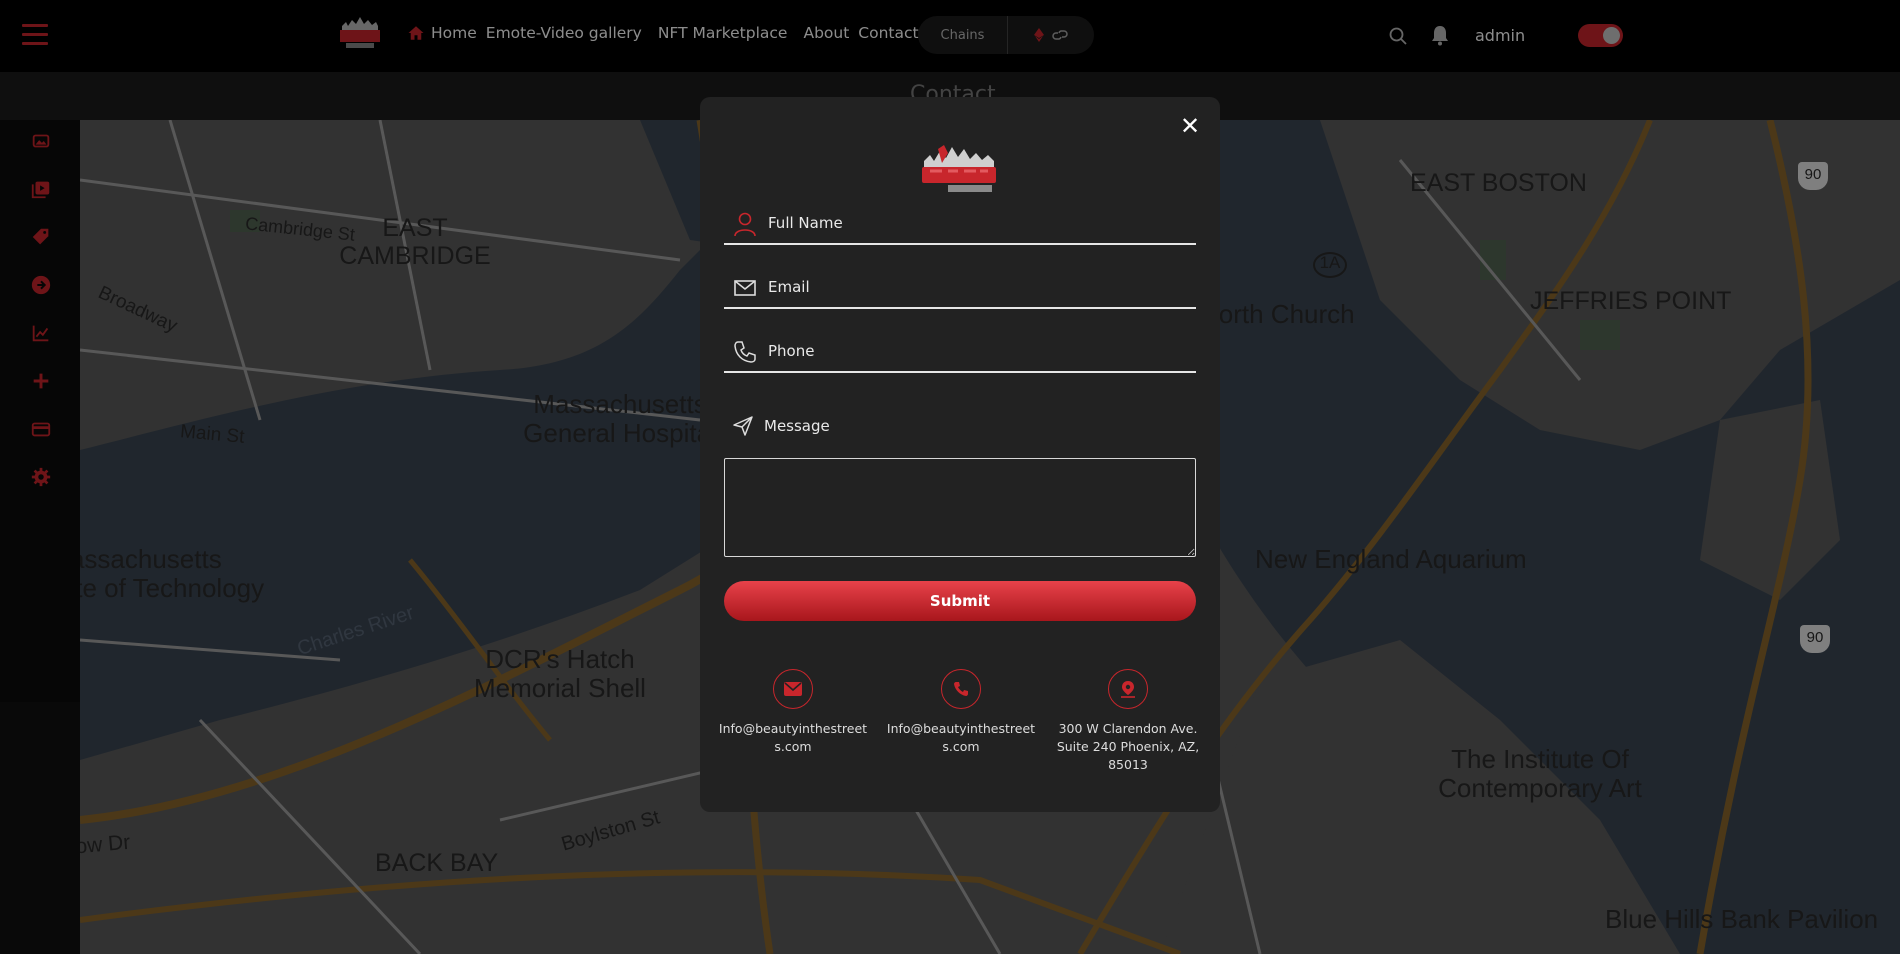  I want to click on send-icon, so click(743, 426).